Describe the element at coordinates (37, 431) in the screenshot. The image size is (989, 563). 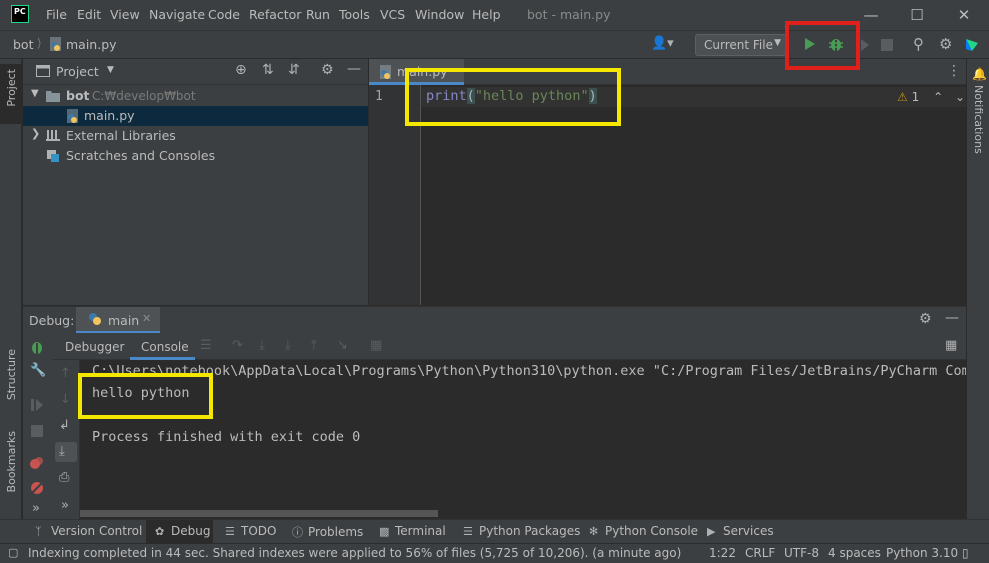
I see `pause-stop-icon` at that location.